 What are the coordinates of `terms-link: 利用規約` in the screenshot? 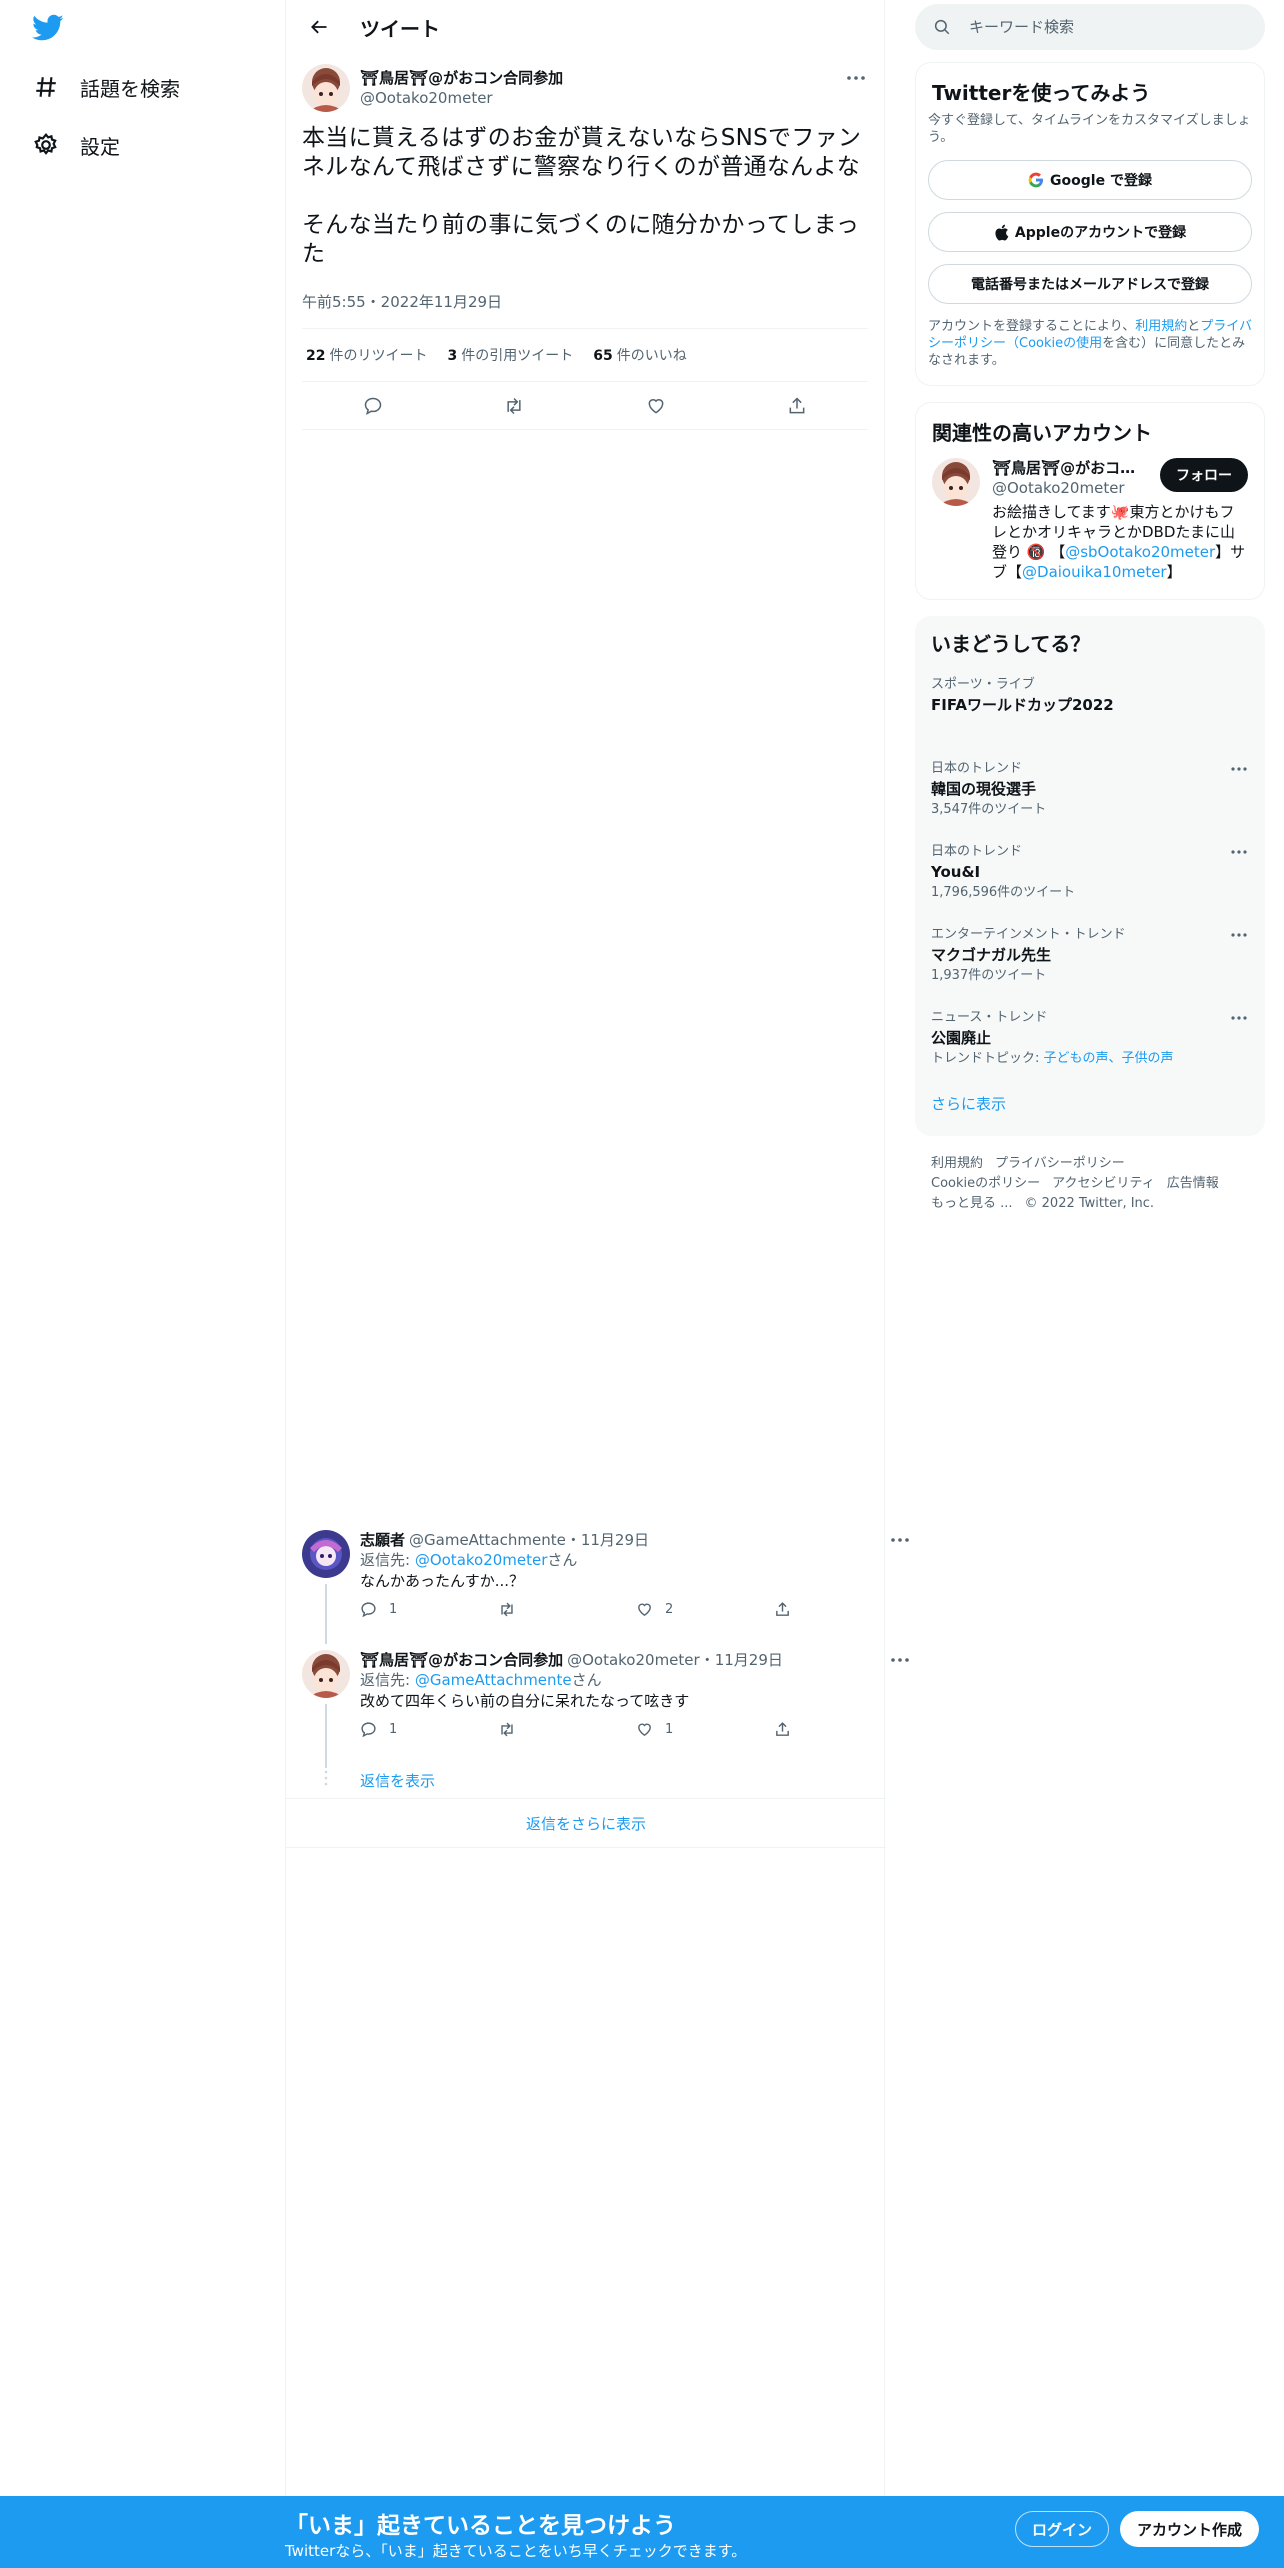 It's located at (1161, 326).